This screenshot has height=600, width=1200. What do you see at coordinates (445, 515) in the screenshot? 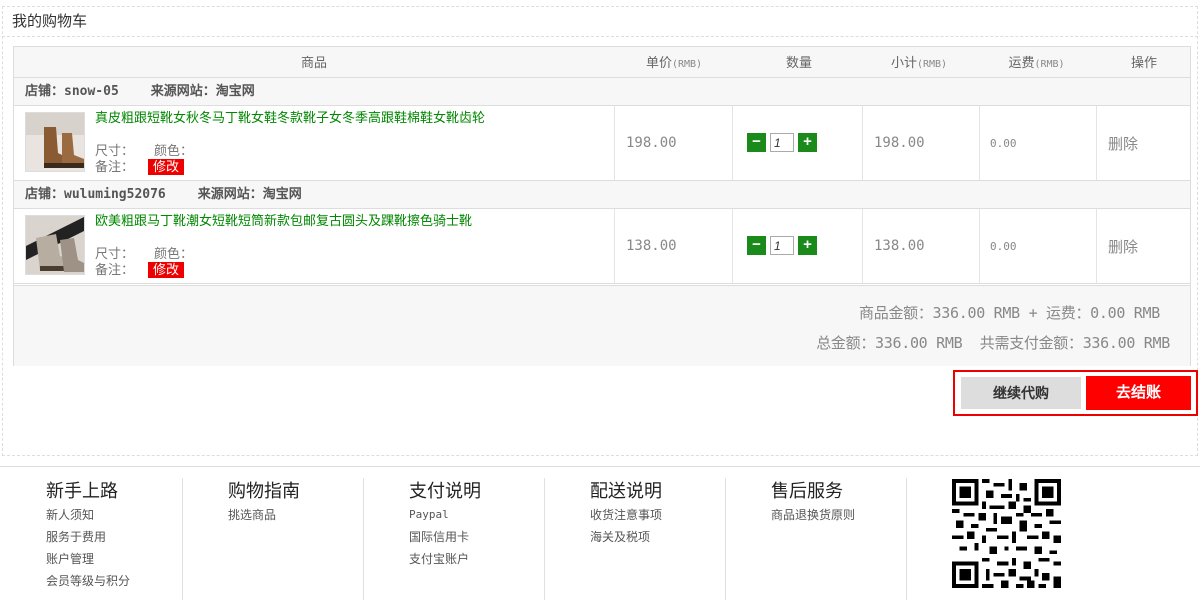
I see `footer-link: Paypal` at bounding box center [445, 515].